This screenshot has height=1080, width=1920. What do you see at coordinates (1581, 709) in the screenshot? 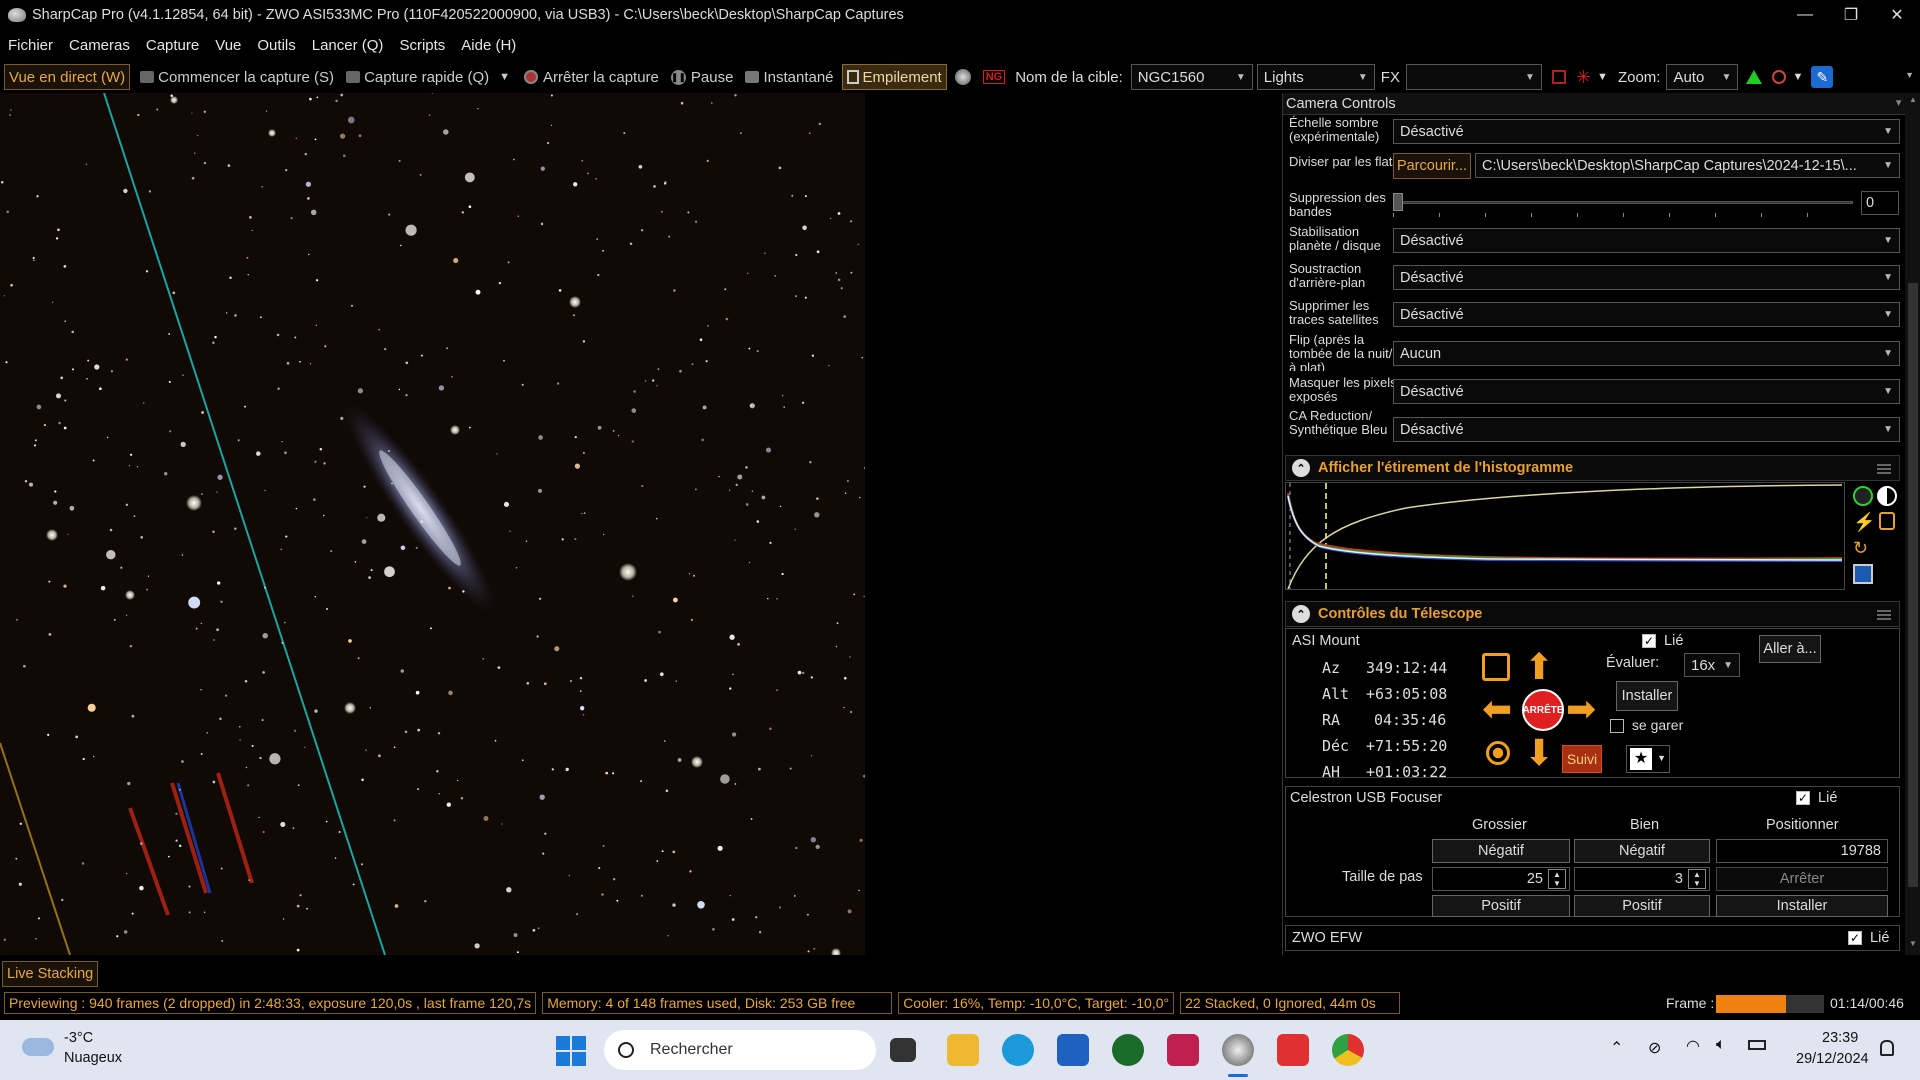
I see `arrow-right-icon: ➡` at bounding box center [1581, 709].